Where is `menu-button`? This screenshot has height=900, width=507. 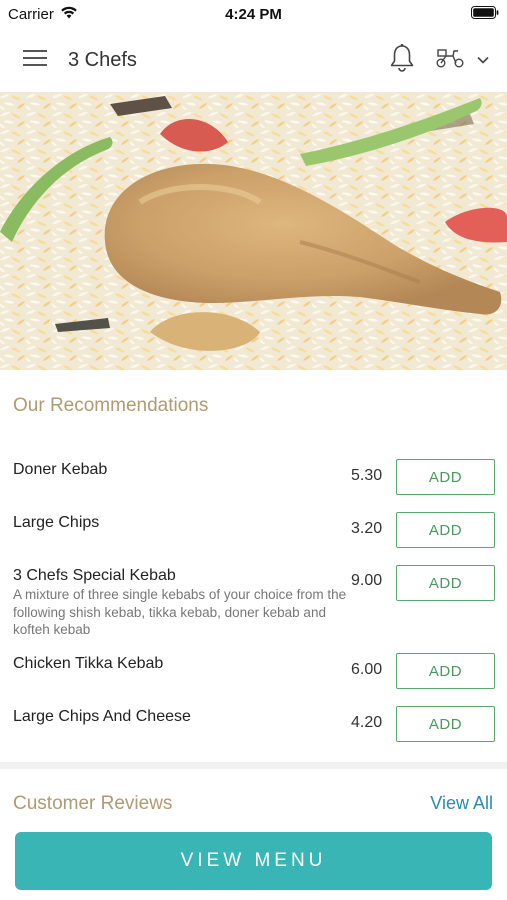 menu-button is located at coordinates (35, 60).